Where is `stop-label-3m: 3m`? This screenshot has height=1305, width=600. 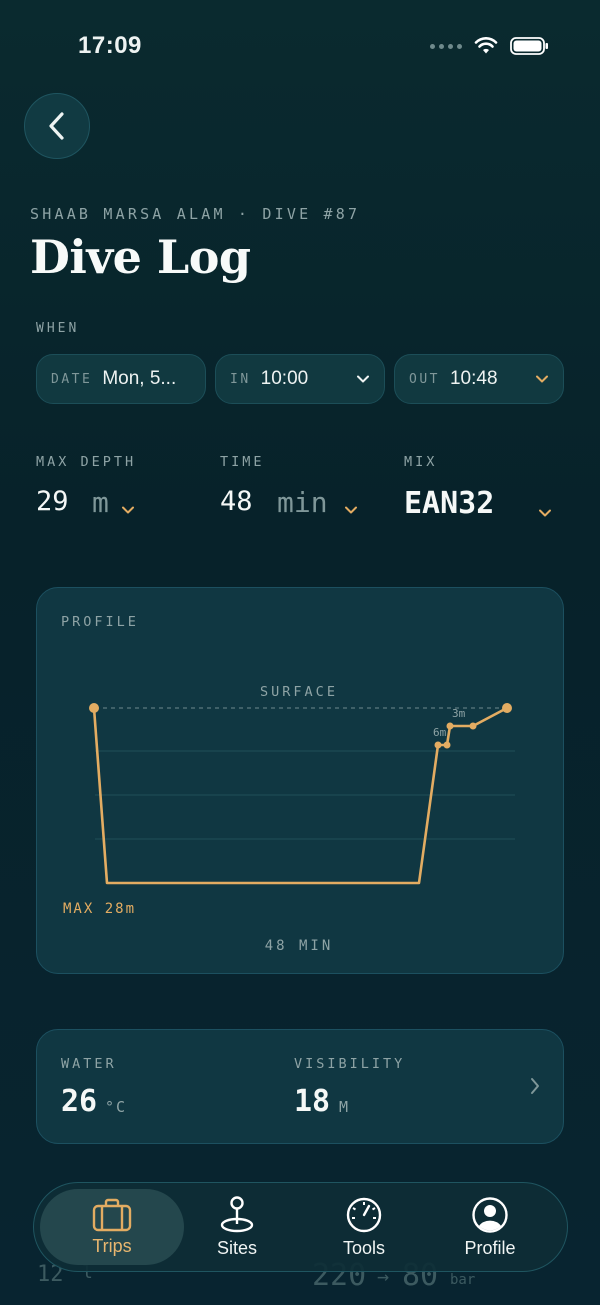 stop-label-3m: 3m is located at coordinates (459, 713).